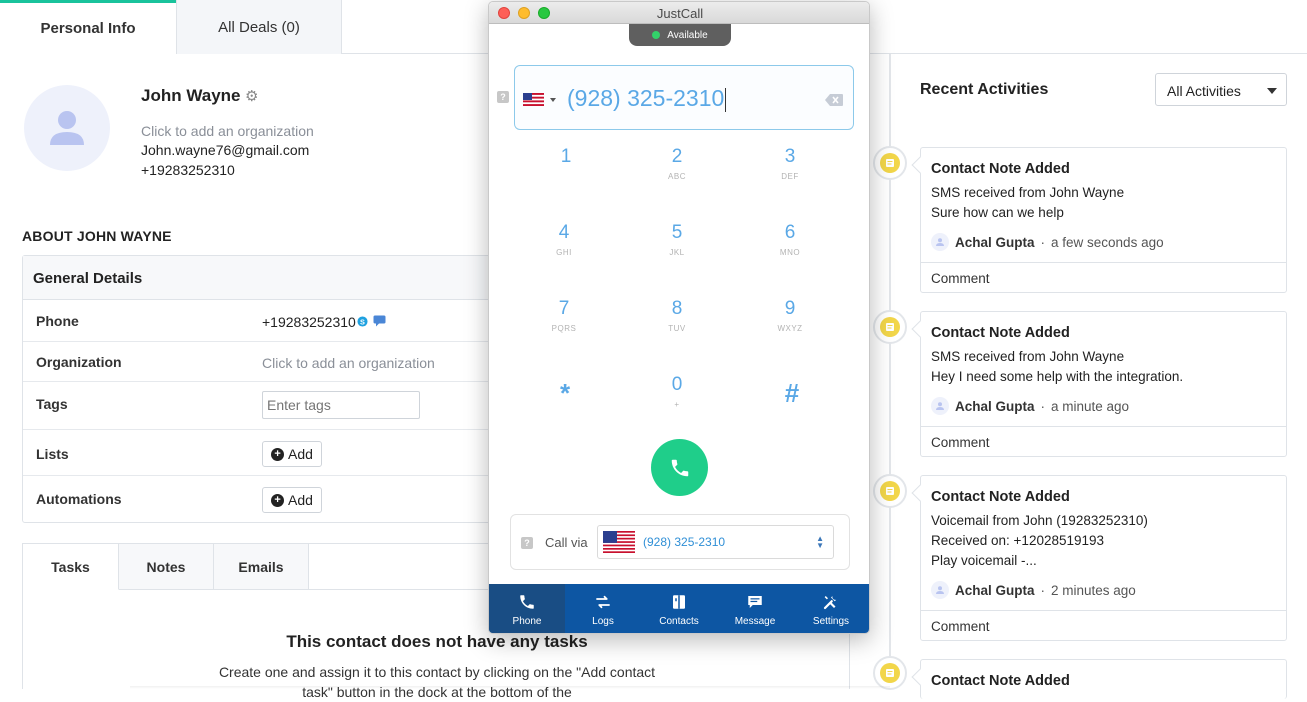 Image resolution: width=1307 pixels, height=702 pixels. I want to click on status-dot-icon, so click(656, 35).